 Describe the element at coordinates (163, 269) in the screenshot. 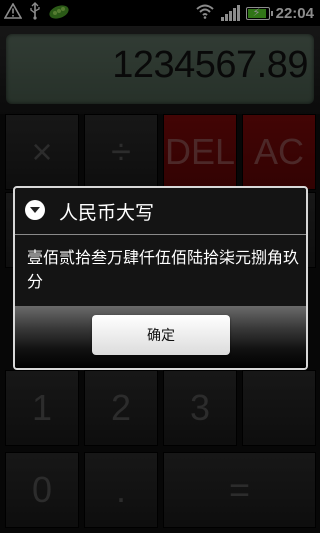

I see `dialog-message: 壹佰贰拾叁万肆仟伍佰陆拾柒元捌角玖分` at that location.